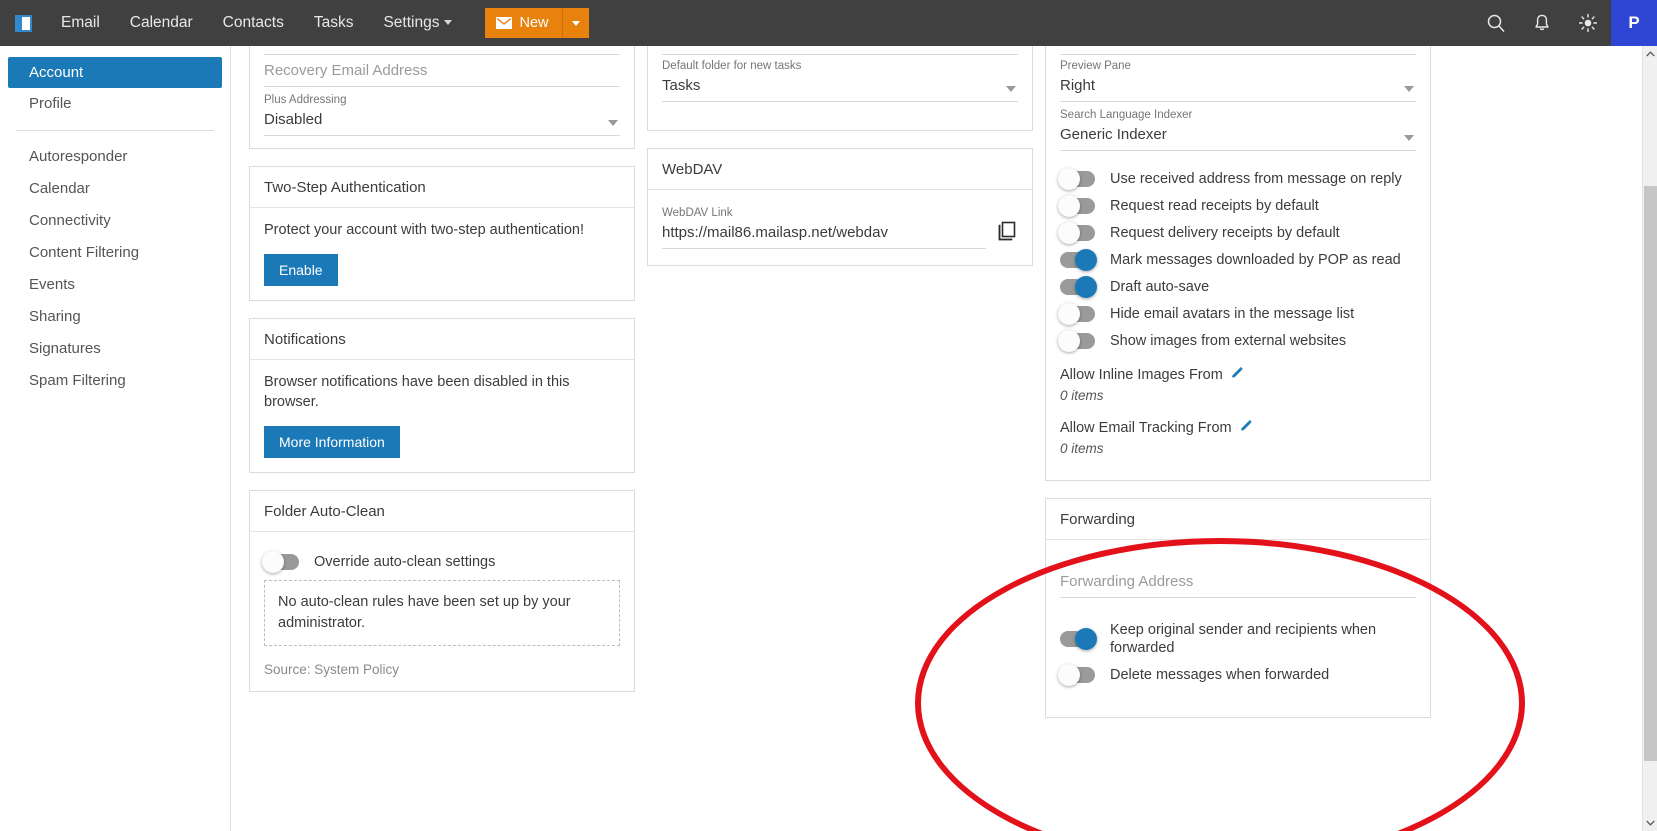 The width and height of the screenshot is (1657, 831). I want to click on copy-icon, so click(1007, 233).